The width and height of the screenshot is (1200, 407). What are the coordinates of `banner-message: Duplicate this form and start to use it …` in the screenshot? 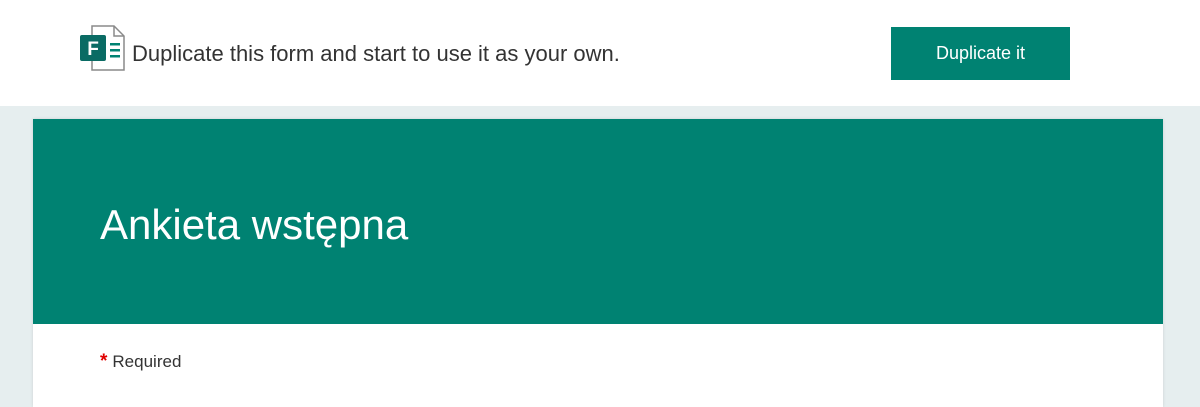 It's located at (376, 53).